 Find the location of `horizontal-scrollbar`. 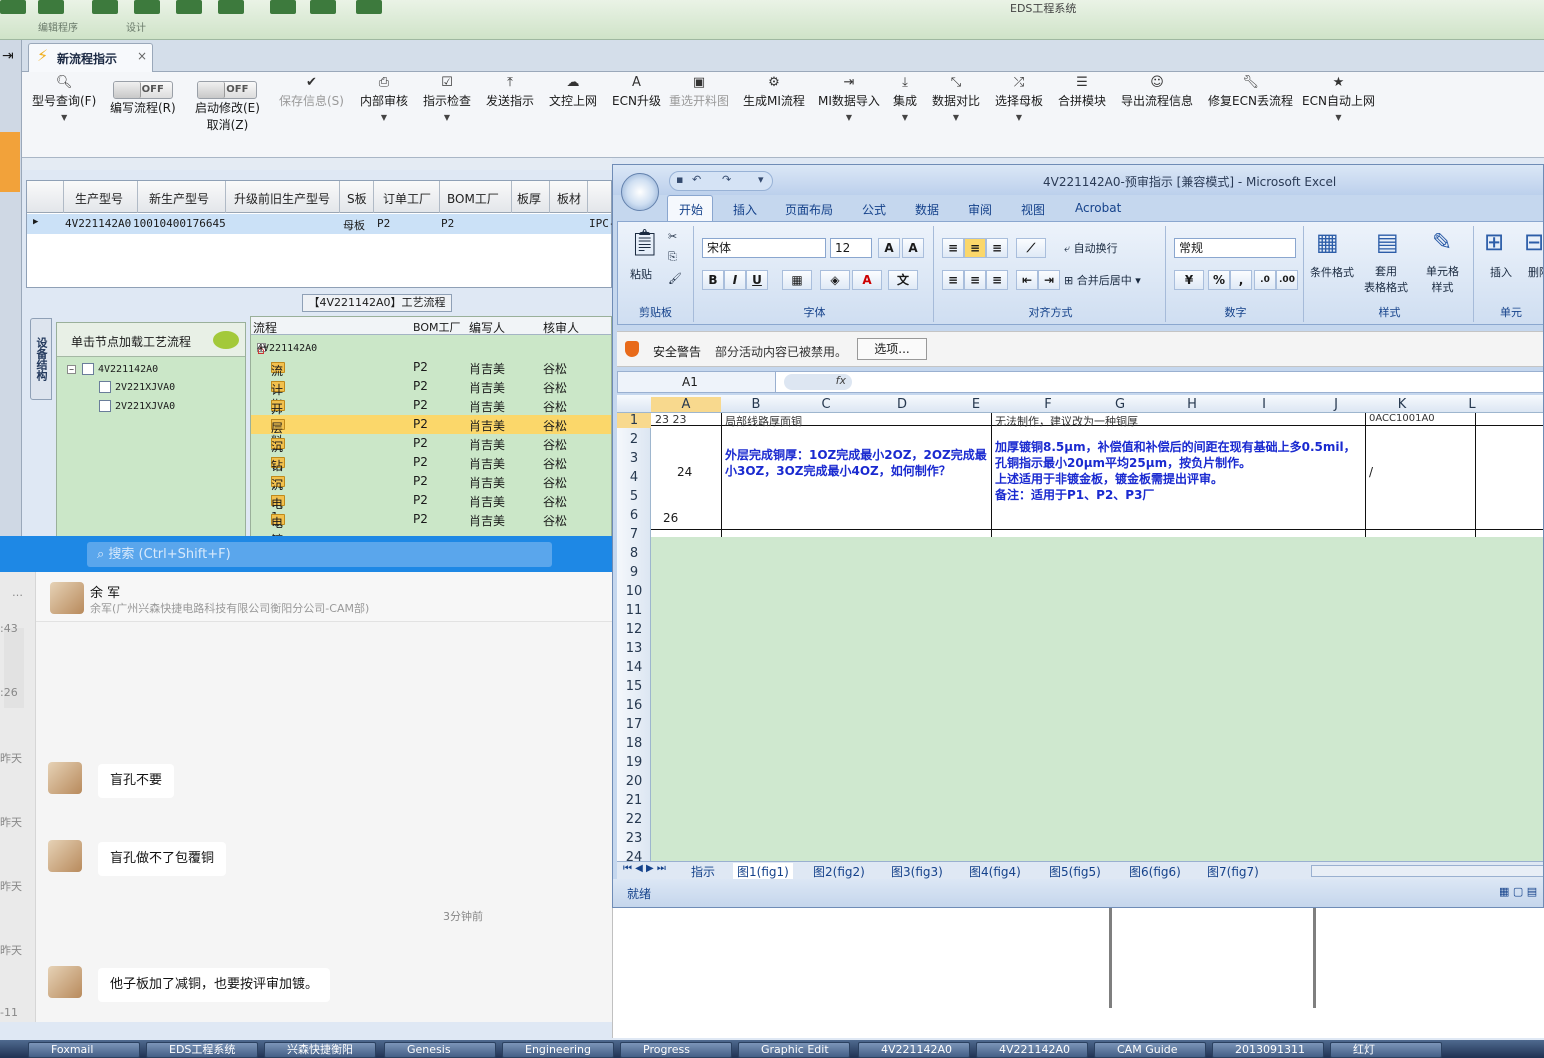

horizontal-scrollbar is located at coordinates (1427, 871).